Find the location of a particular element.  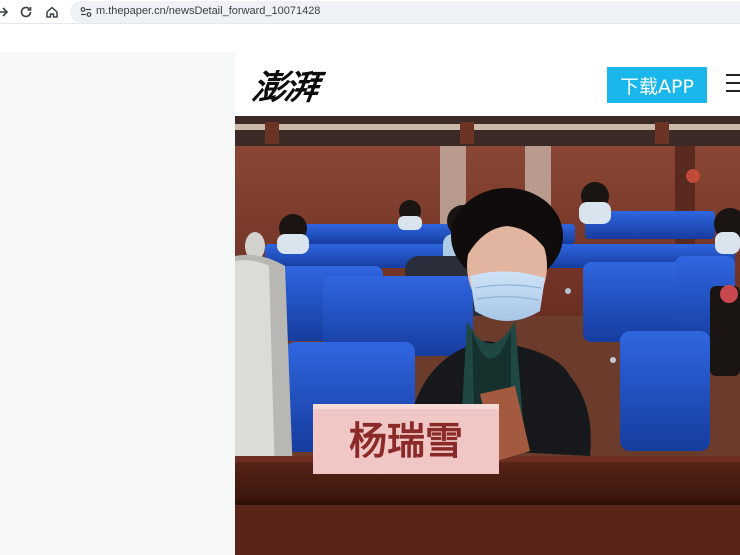

reload-icon is located at coordinates (26, 12).